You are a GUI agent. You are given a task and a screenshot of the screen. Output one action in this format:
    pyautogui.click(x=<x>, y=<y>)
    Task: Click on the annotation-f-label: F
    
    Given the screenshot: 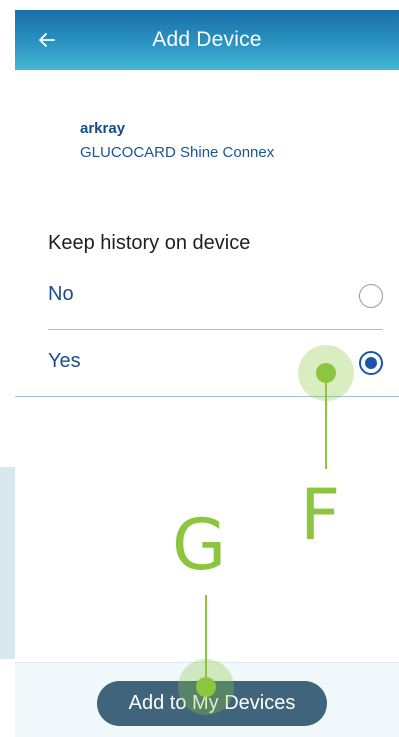 What is the action you would take?
    pyautogui.click(x=320, y=515)
    